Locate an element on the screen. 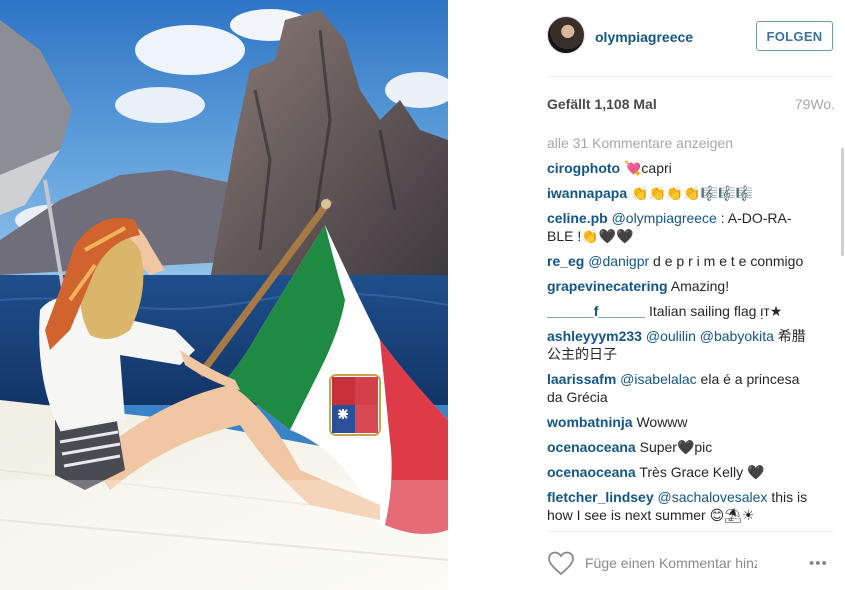  comment-item: re_eg @danigpr d e p r i m e t e conmigo is located at coordinates (681, 261).